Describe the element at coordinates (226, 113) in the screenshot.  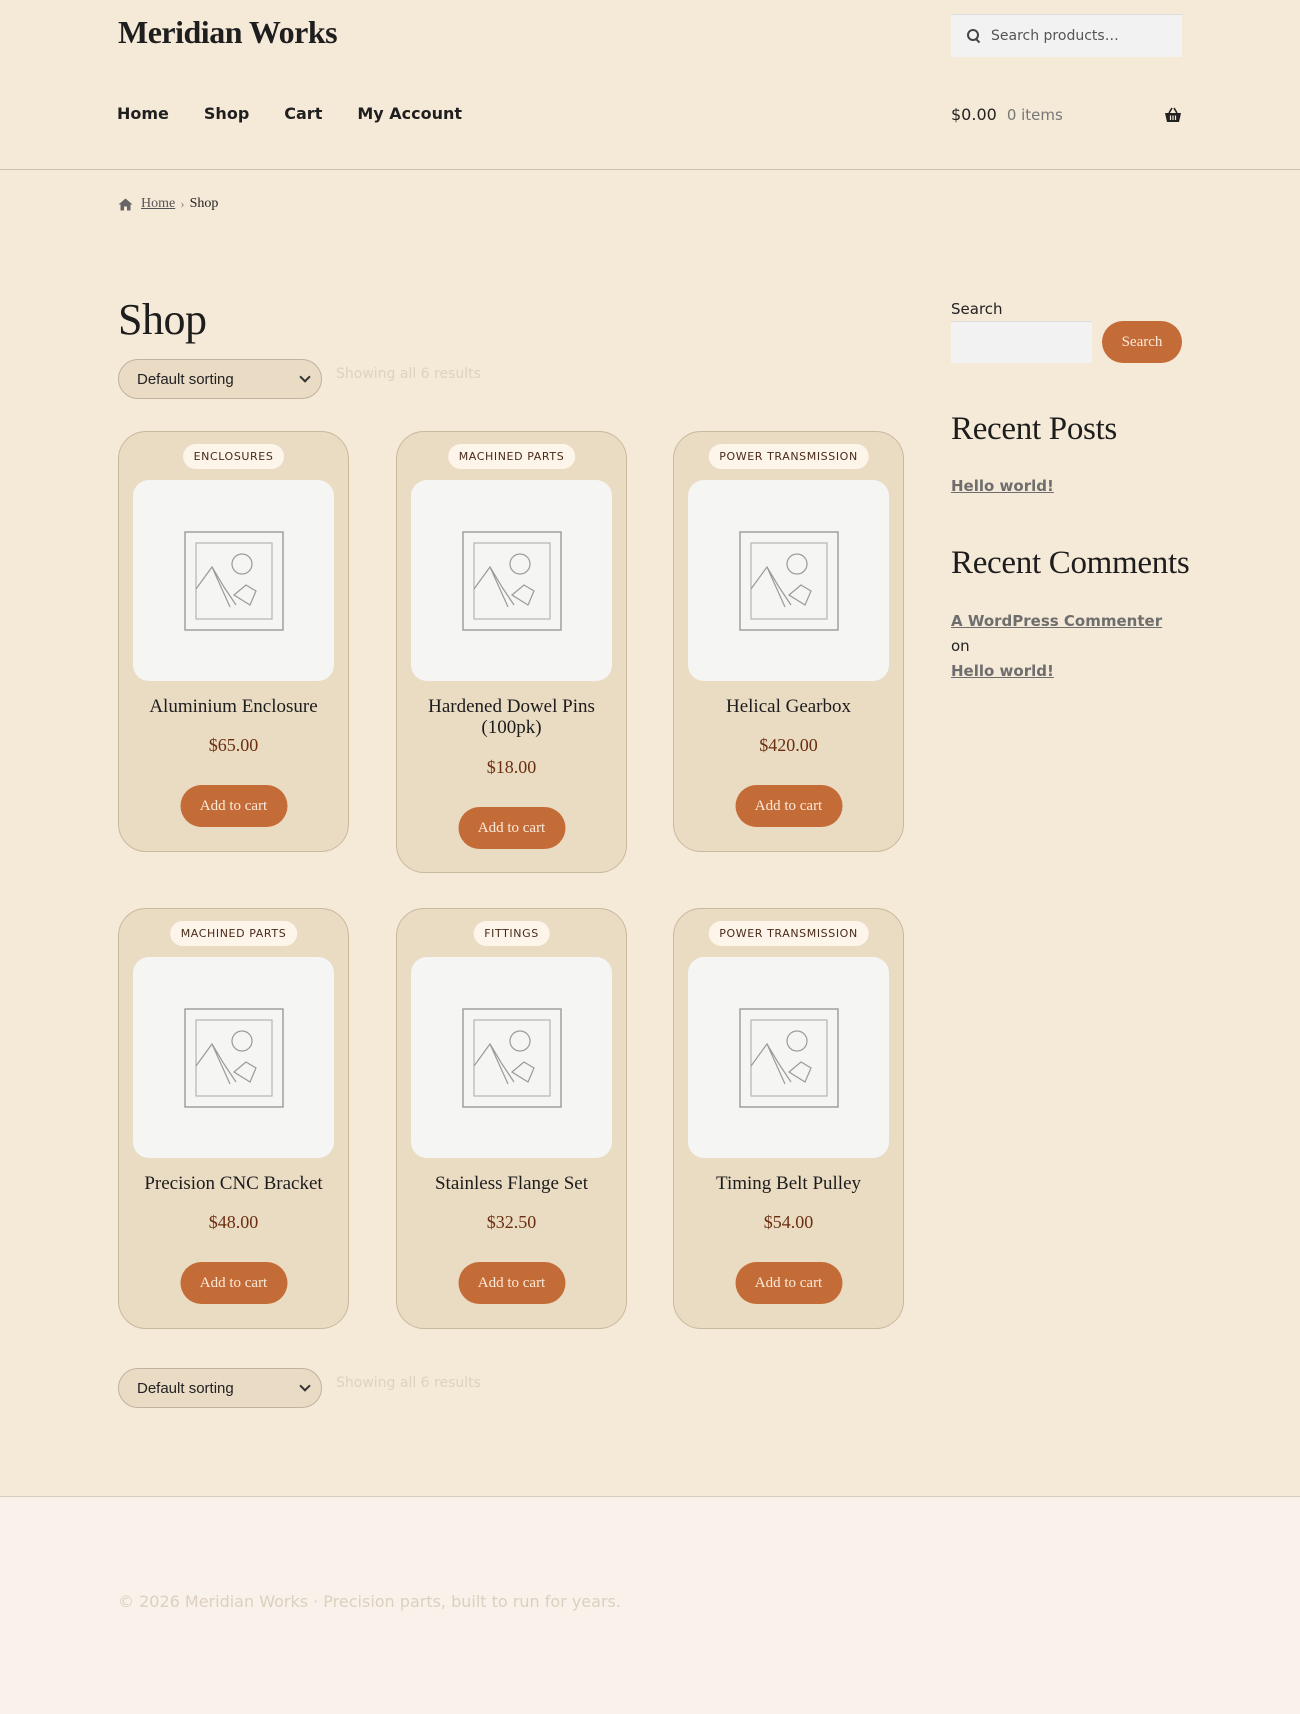
I see `nav-item-shop: Shop` at that location.